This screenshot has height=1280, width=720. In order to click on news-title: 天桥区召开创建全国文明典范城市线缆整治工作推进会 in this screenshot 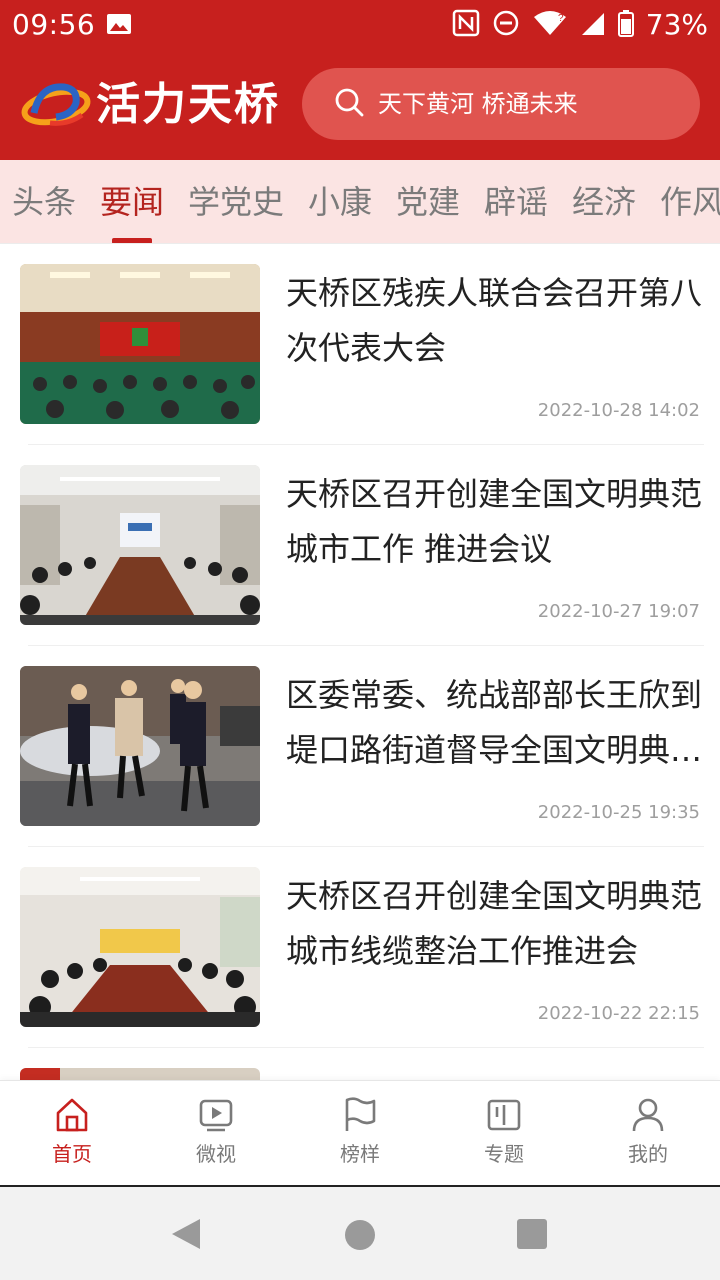, I will do `click(494, 923)`.